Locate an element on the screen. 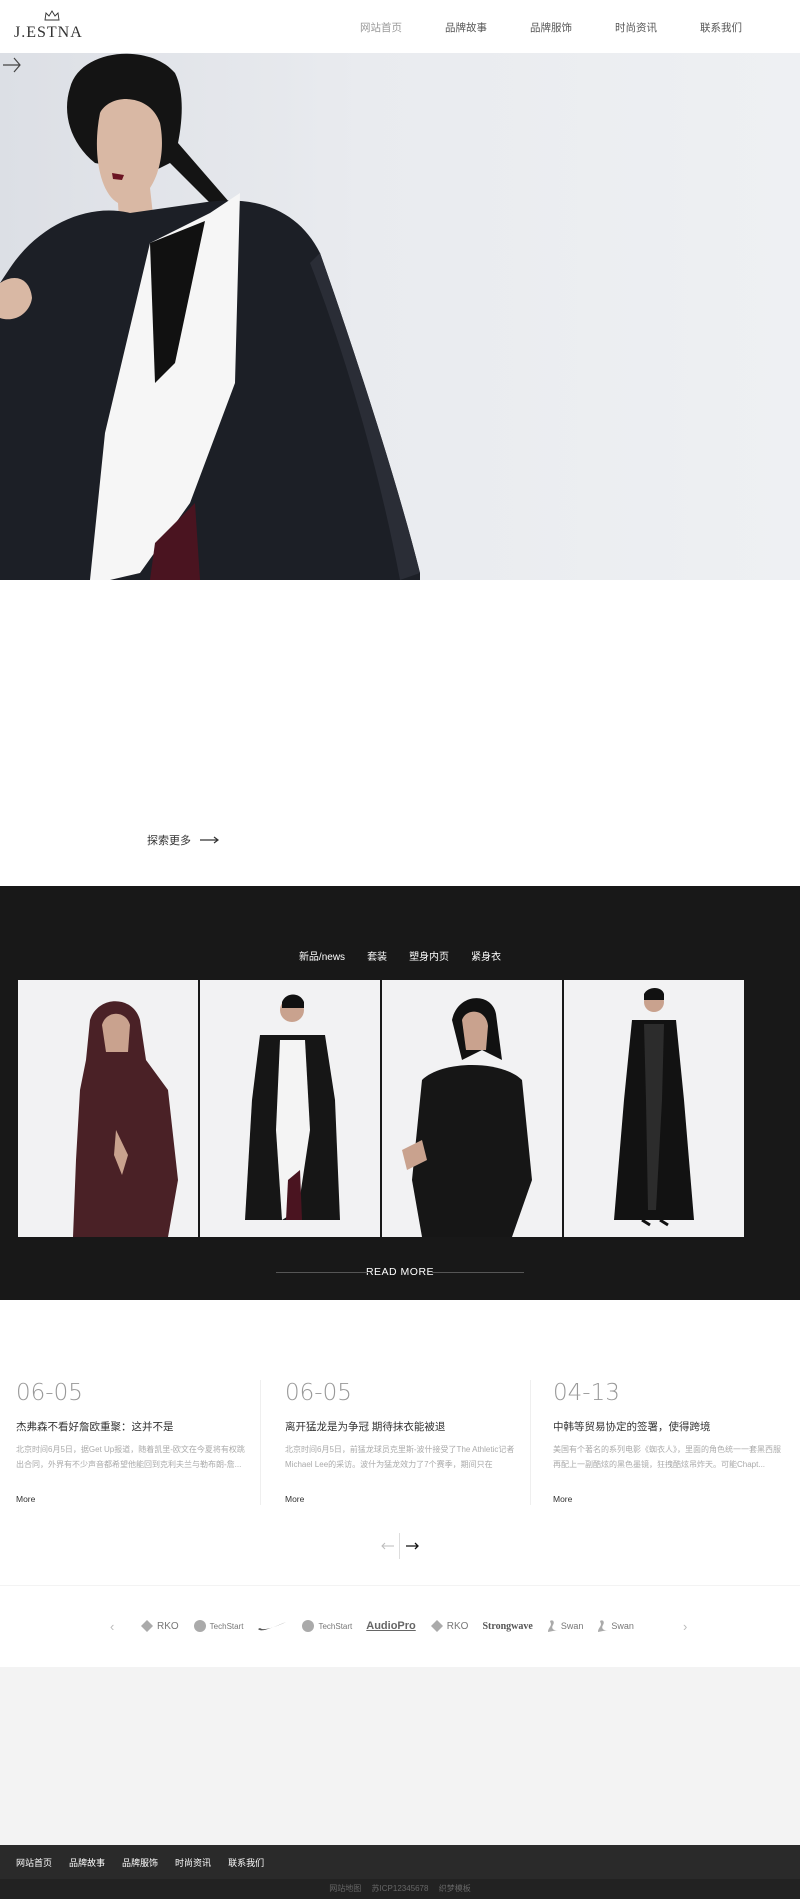  footer-link-home: 网站首页 is located at coordinates (34, 1862).